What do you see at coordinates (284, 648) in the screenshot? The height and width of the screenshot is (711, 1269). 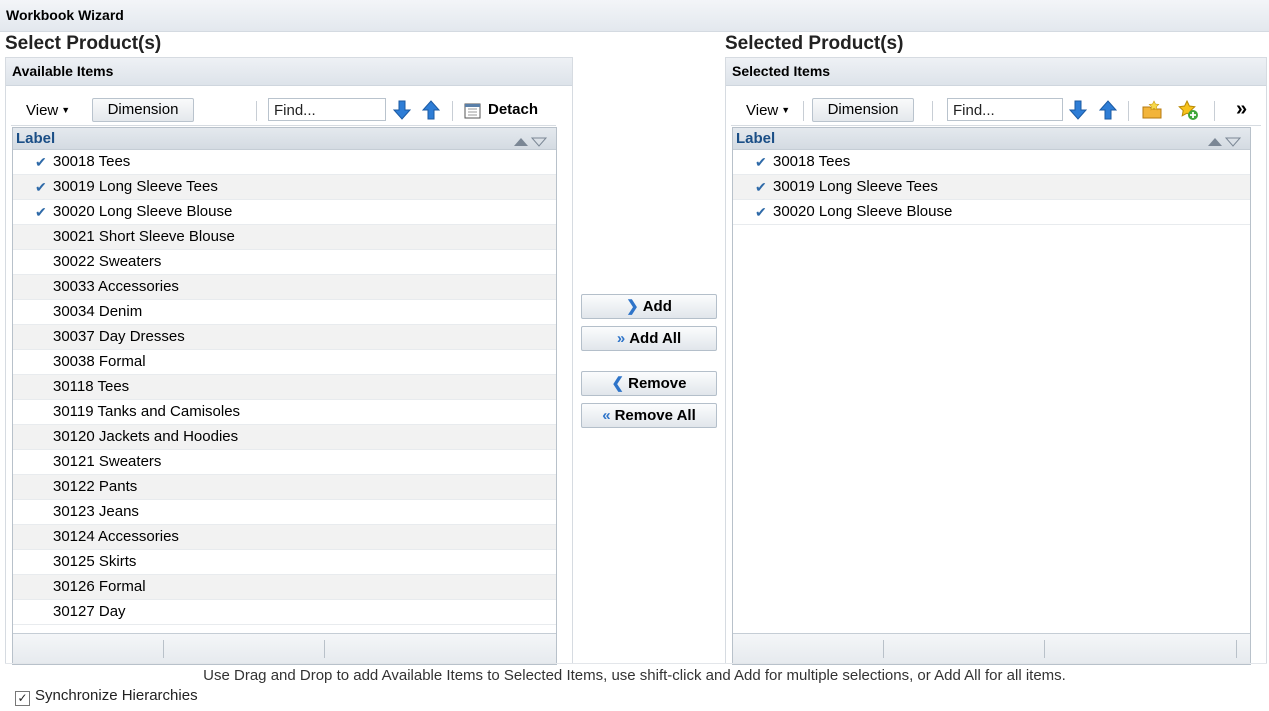 I see `grid-footer` at bounding box center [284, 648].